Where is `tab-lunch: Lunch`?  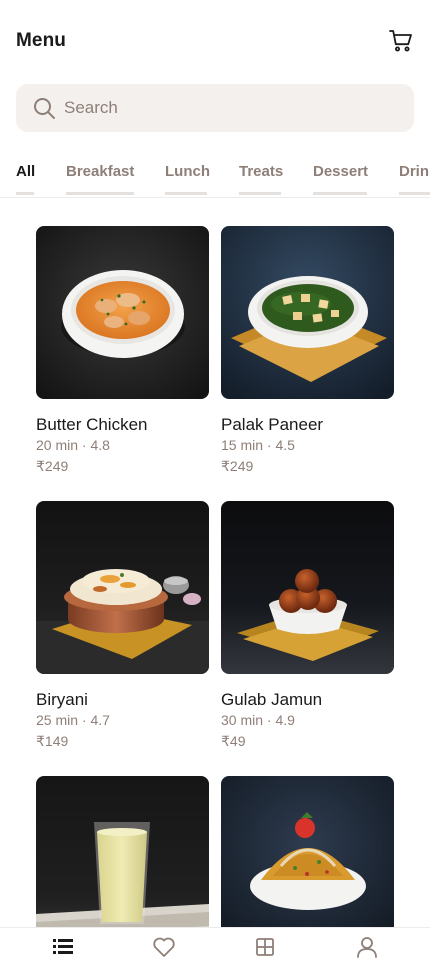
tab-lunch: Lunch is located at coordinates (187, 173).